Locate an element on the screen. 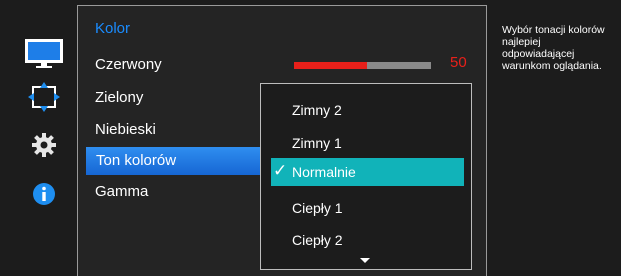 This screenshot has height=276, width=621. scroll-down-arrow-icon is located at coordinates (365, 260).